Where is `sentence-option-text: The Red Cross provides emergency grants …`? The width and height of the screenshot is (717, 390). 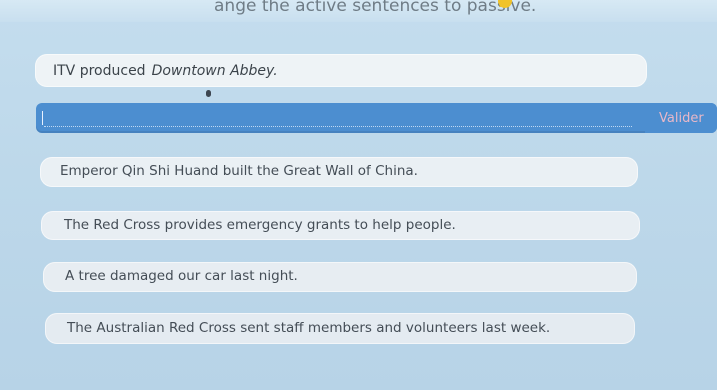 sentence-option-text: The Red Cross provides emergency grants … is located at coordinates (260, 224).